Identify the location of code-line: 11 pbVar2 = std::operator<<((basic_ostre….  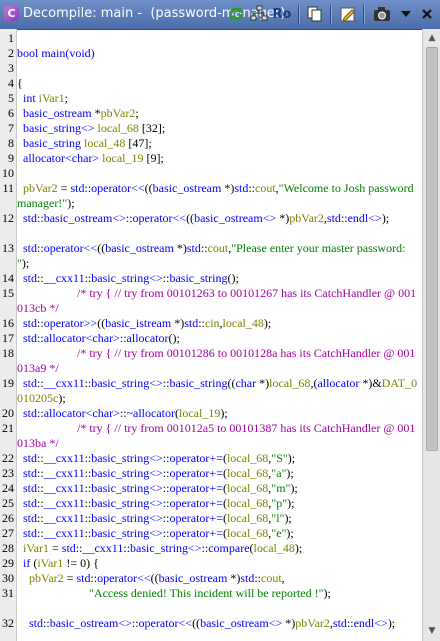
(210, 196).